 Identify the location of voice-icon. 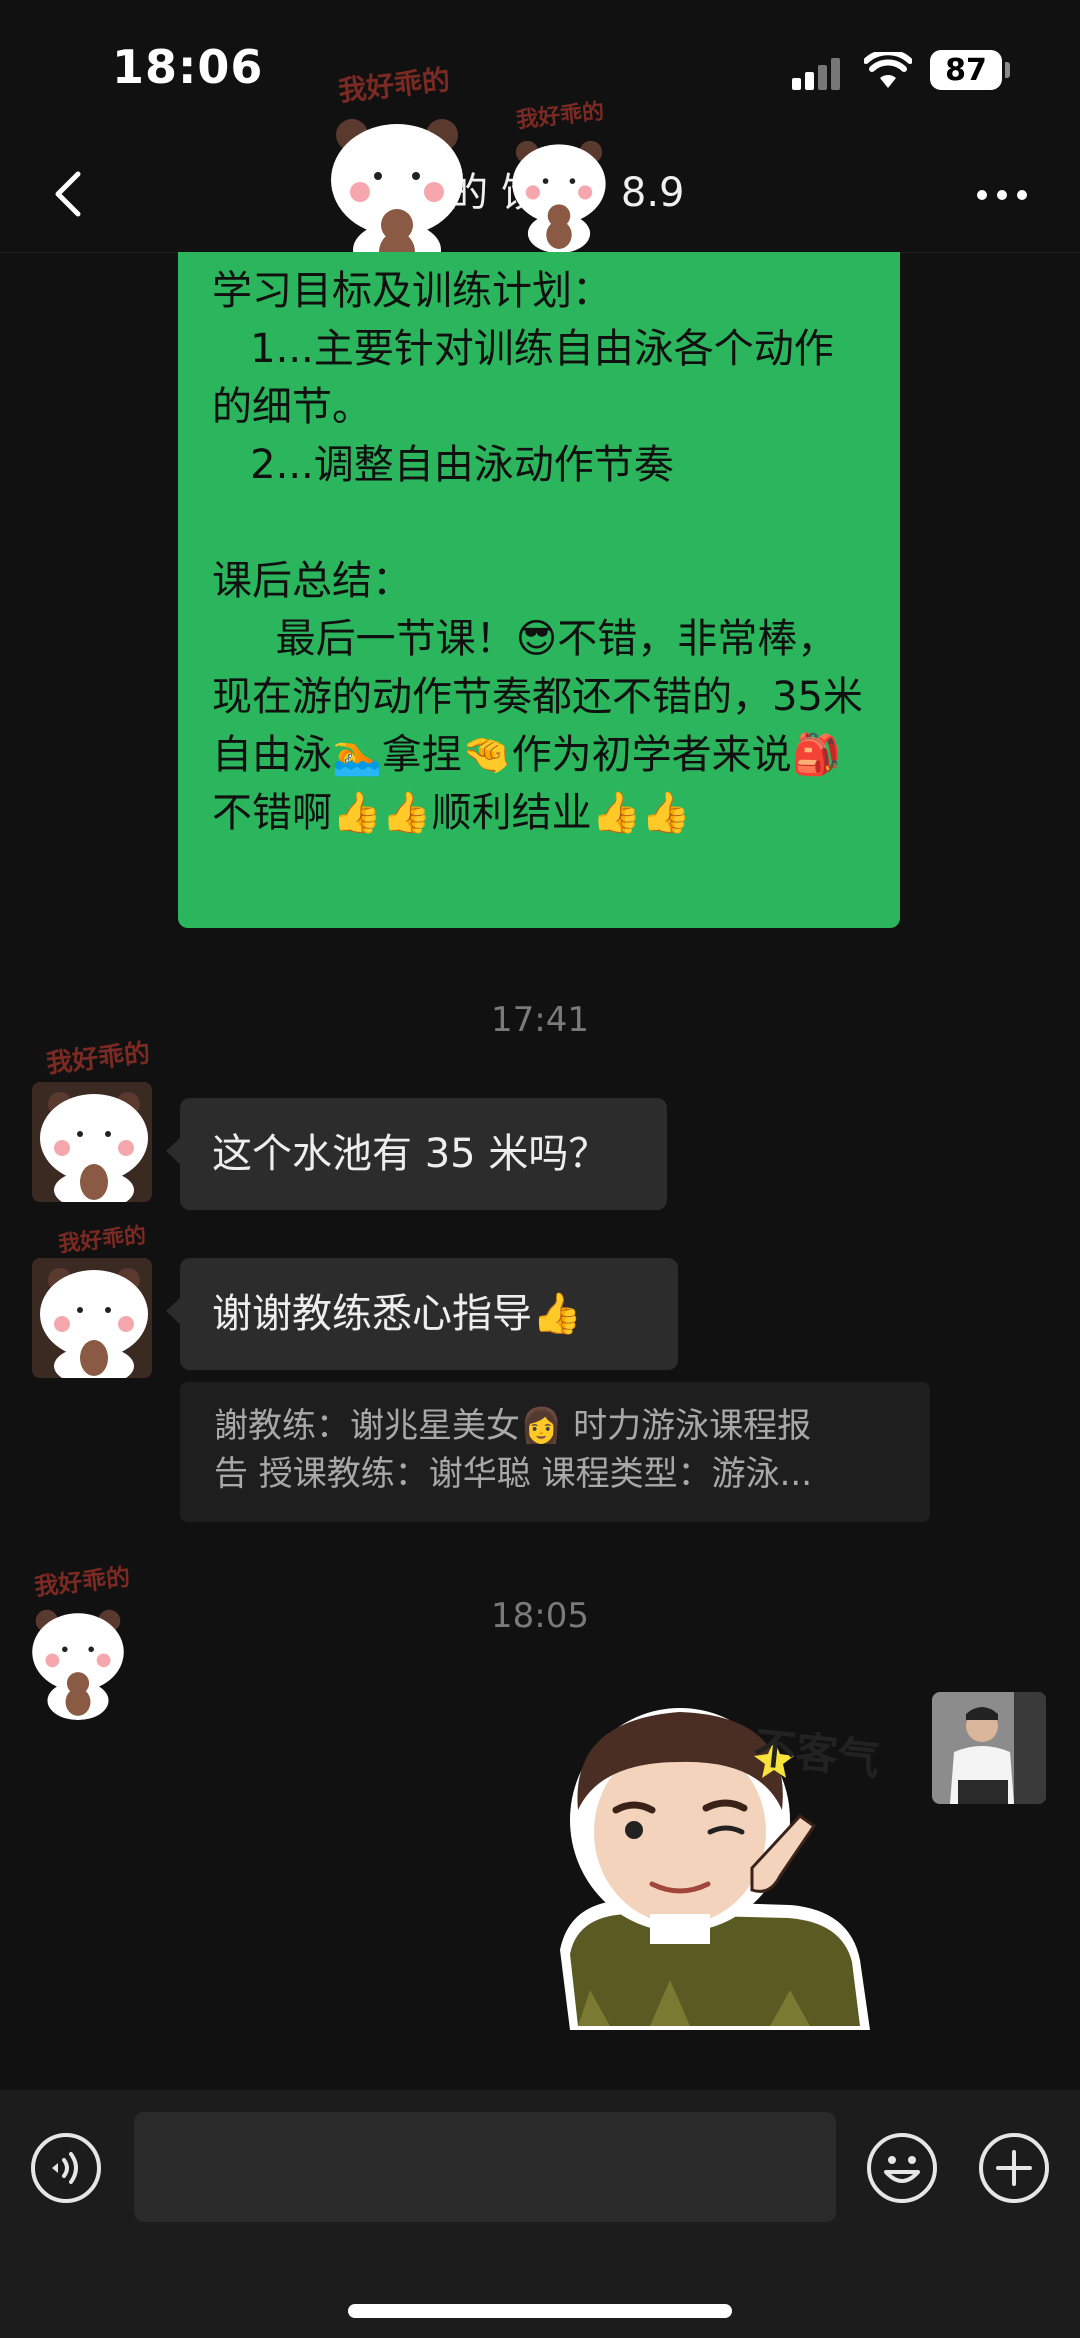
(66, 2168).